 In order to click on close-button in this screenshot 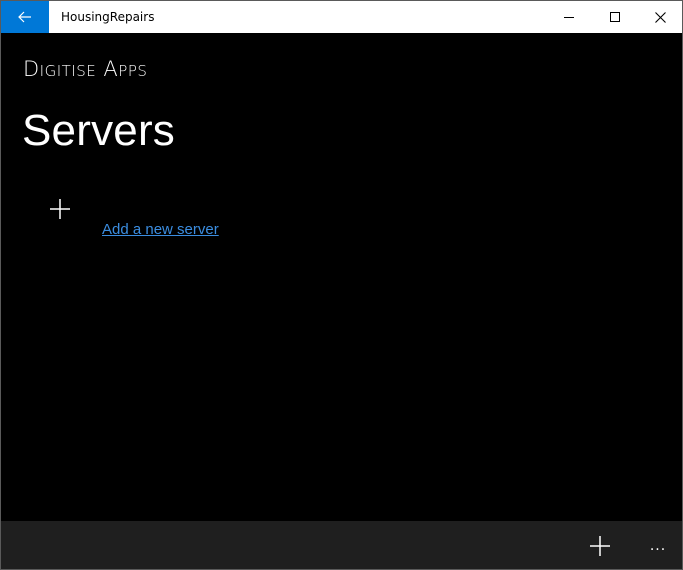, I will do `click(659, 17)`.